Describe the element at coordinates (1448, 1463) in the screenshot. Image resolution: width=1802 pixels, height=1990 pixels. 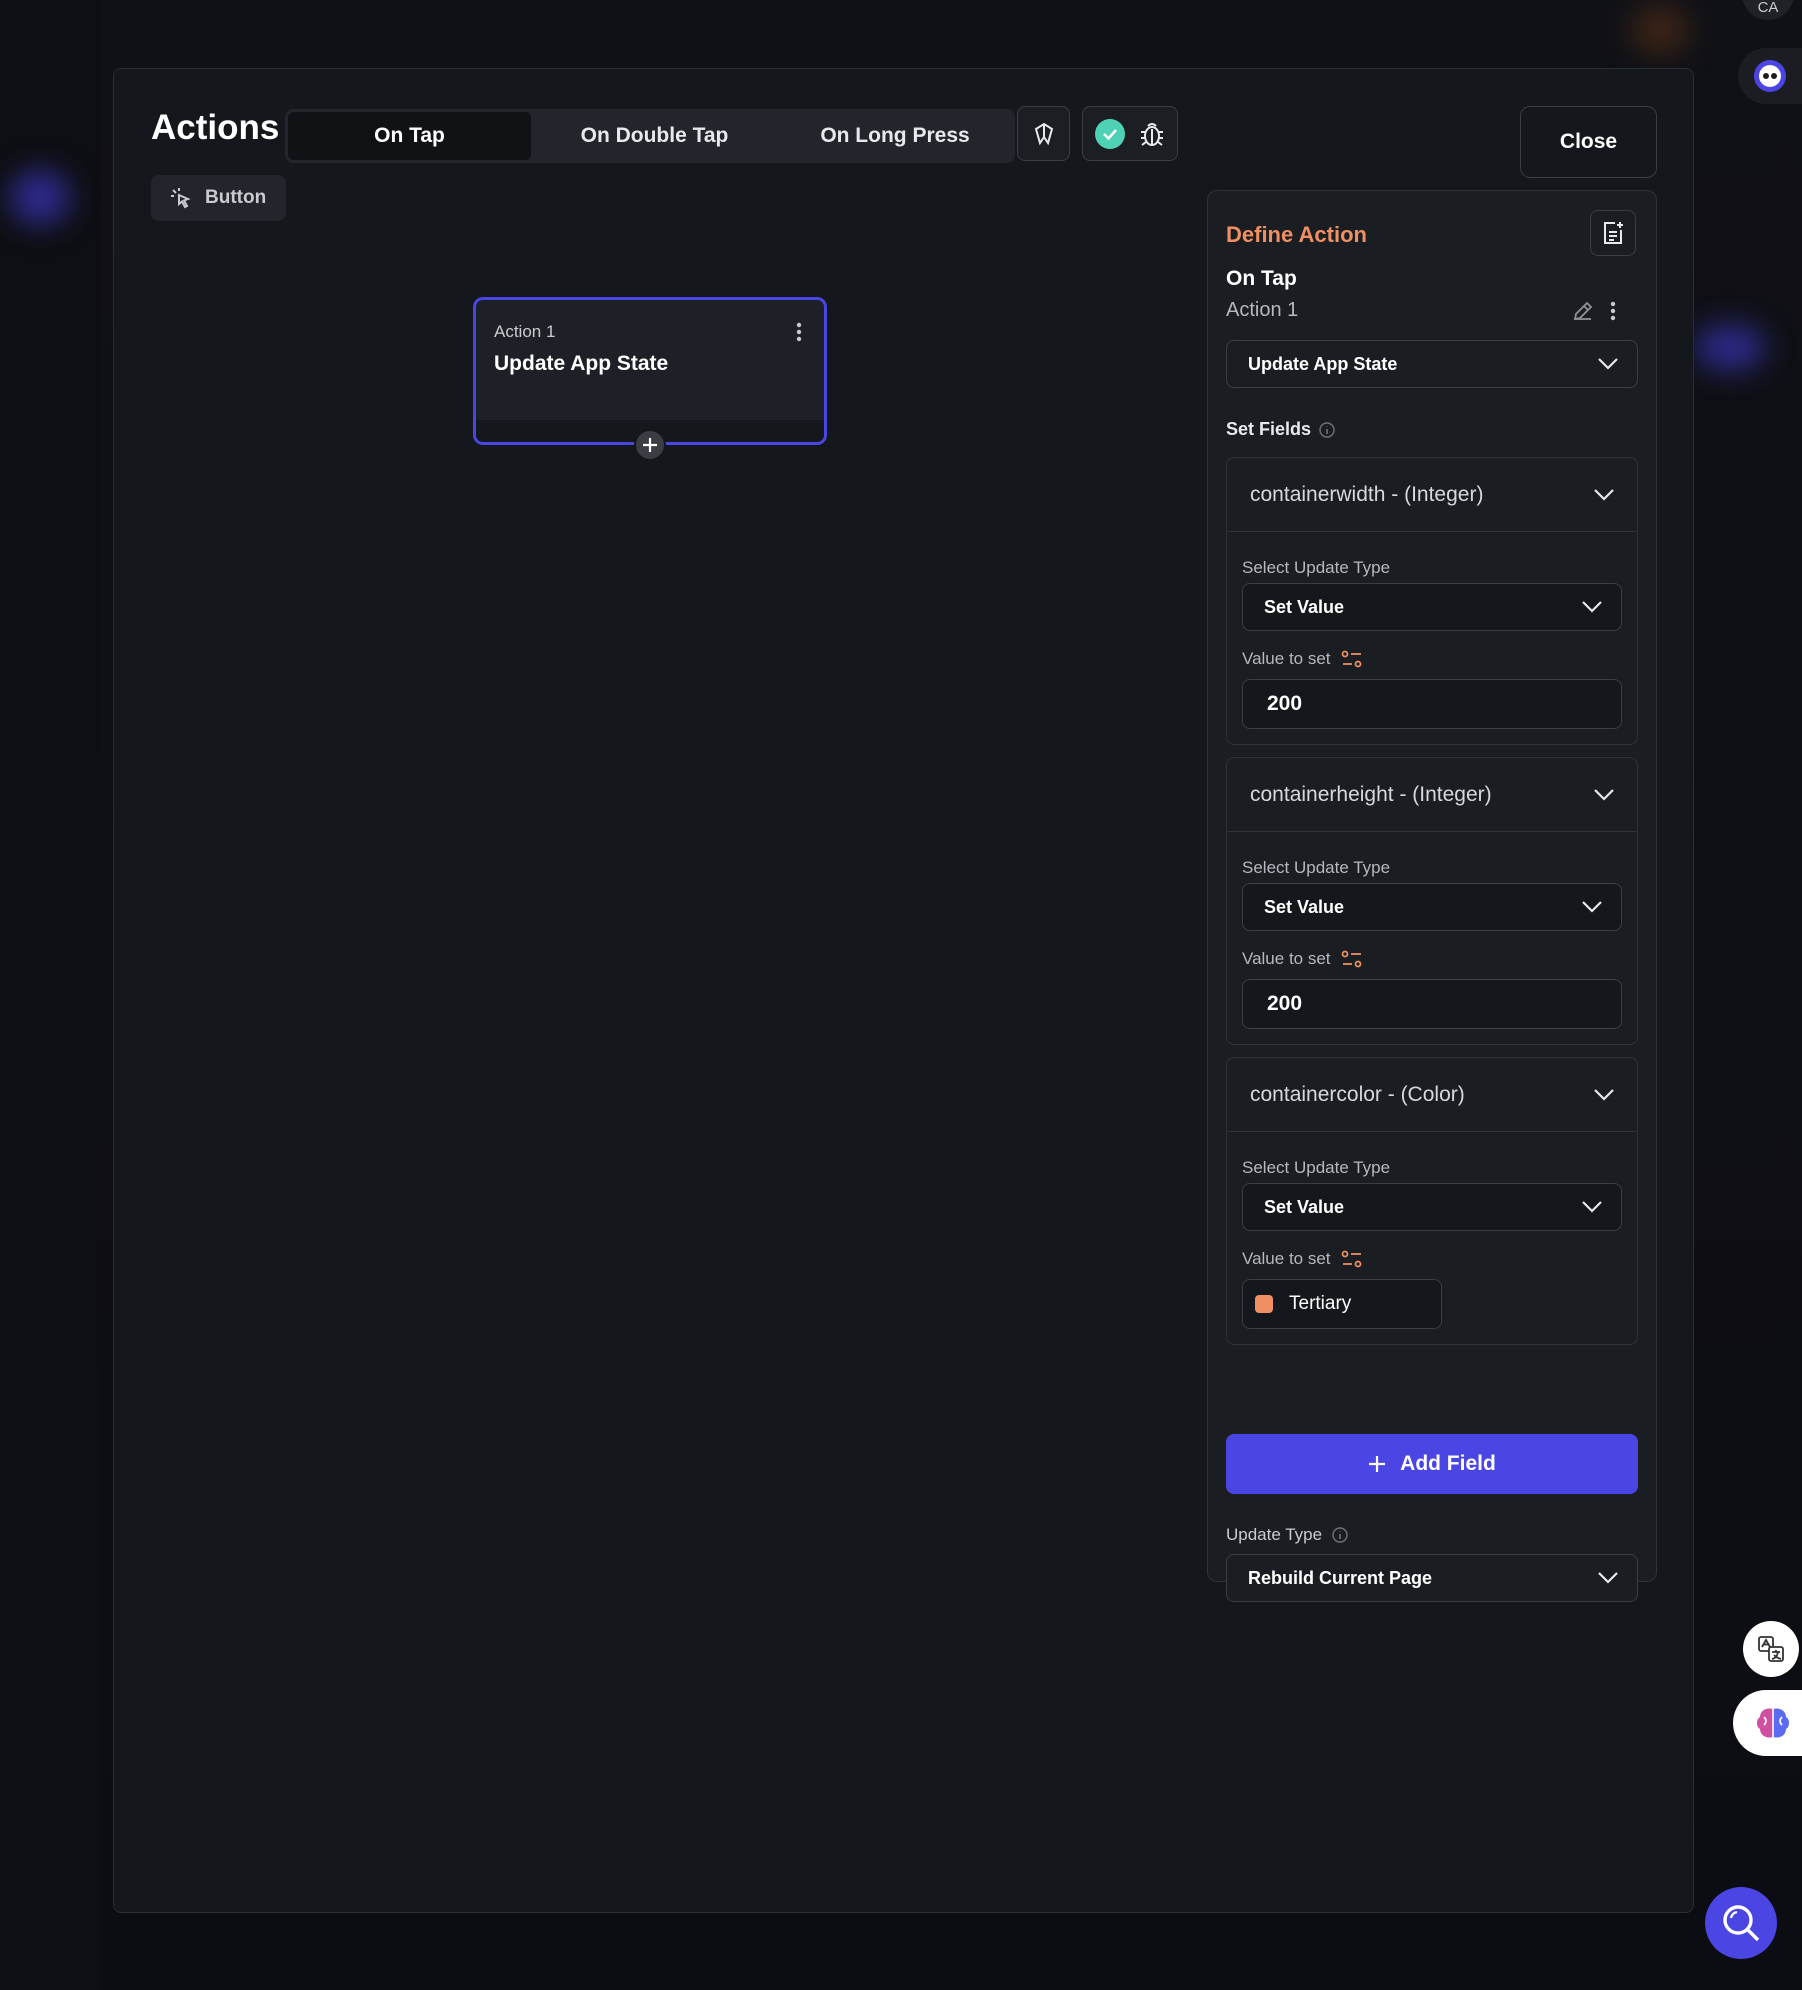
I see `add-field-label: Add Field` at that location.